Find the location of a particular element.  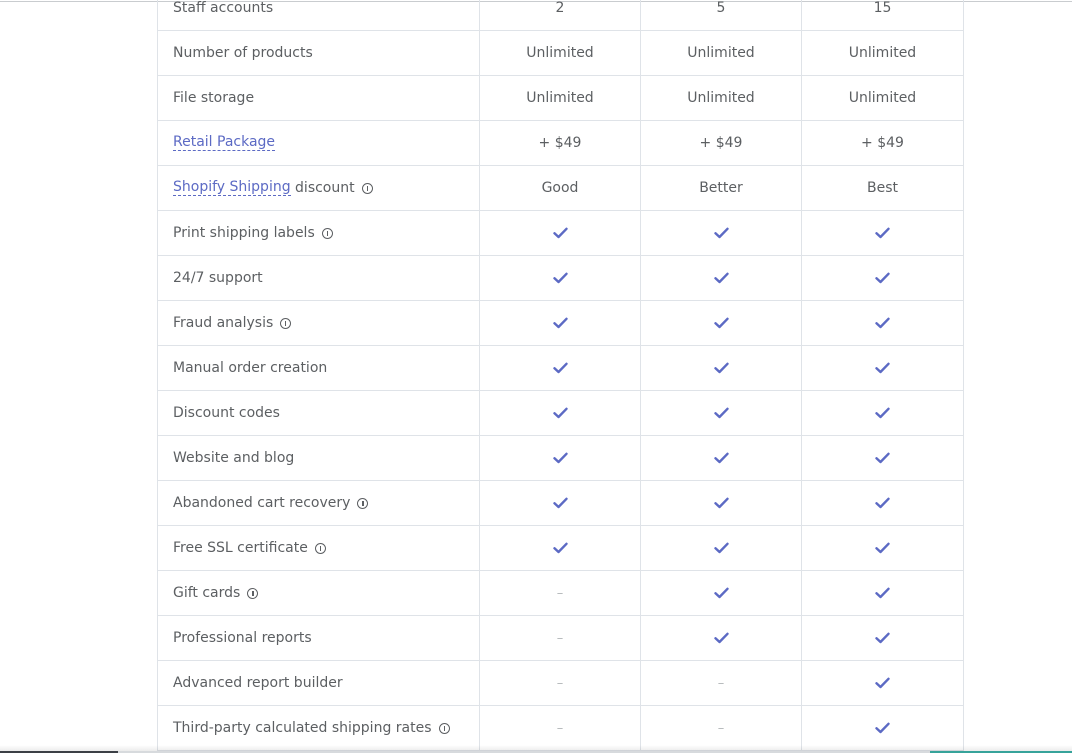

feature-label-cell: Professional reports is located at coordinates (319, 638).